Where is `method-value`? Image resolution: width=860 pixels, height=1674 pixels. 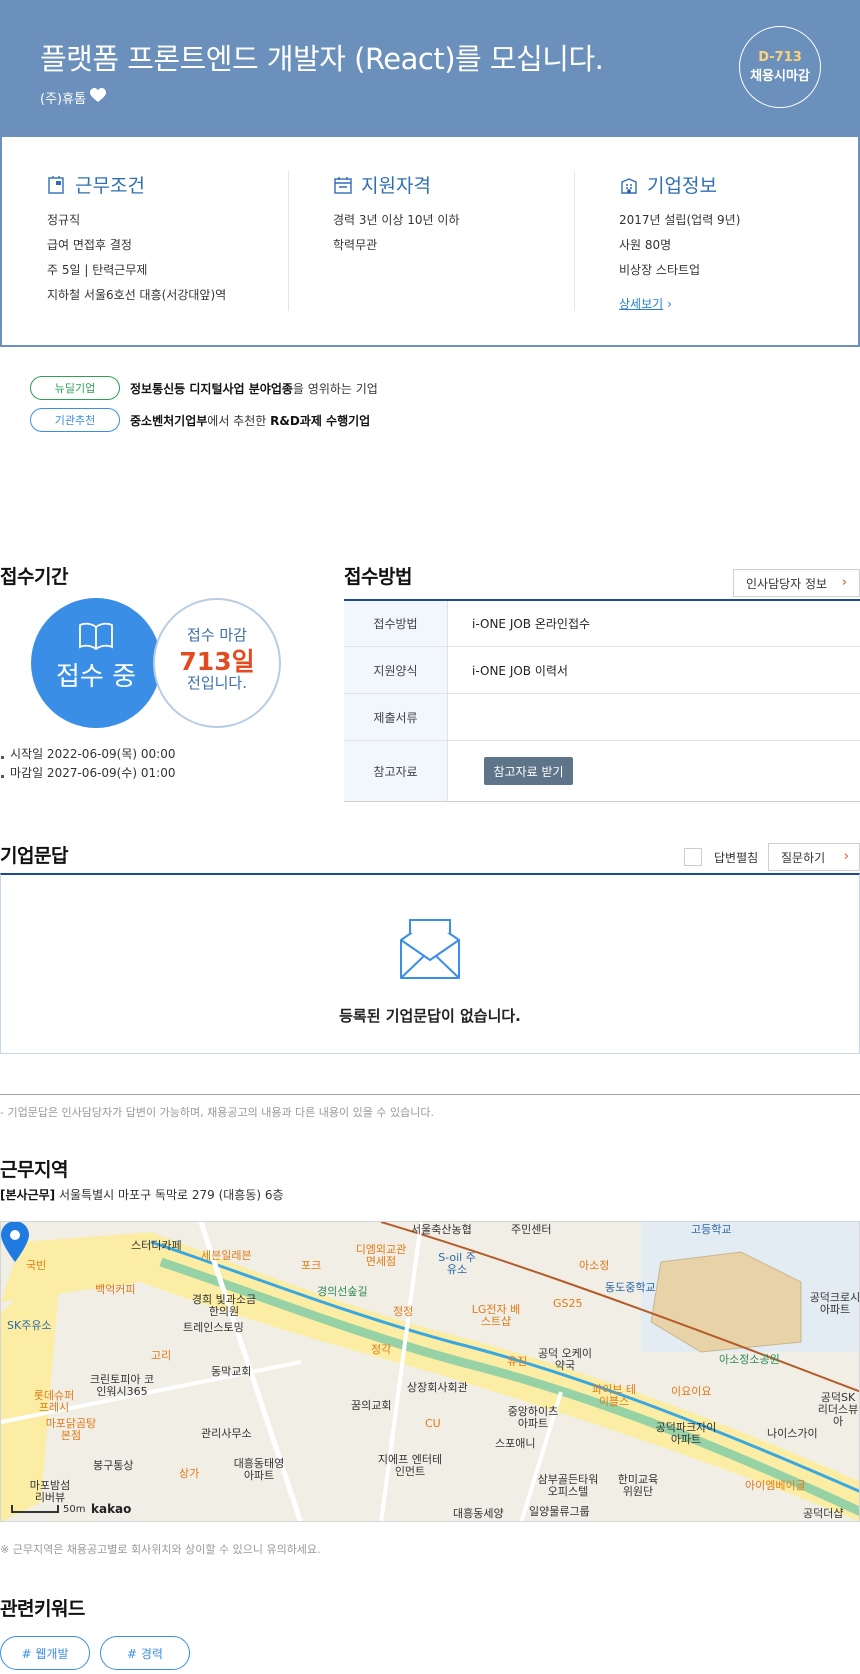 method-value is located at coordinates (654, 717).